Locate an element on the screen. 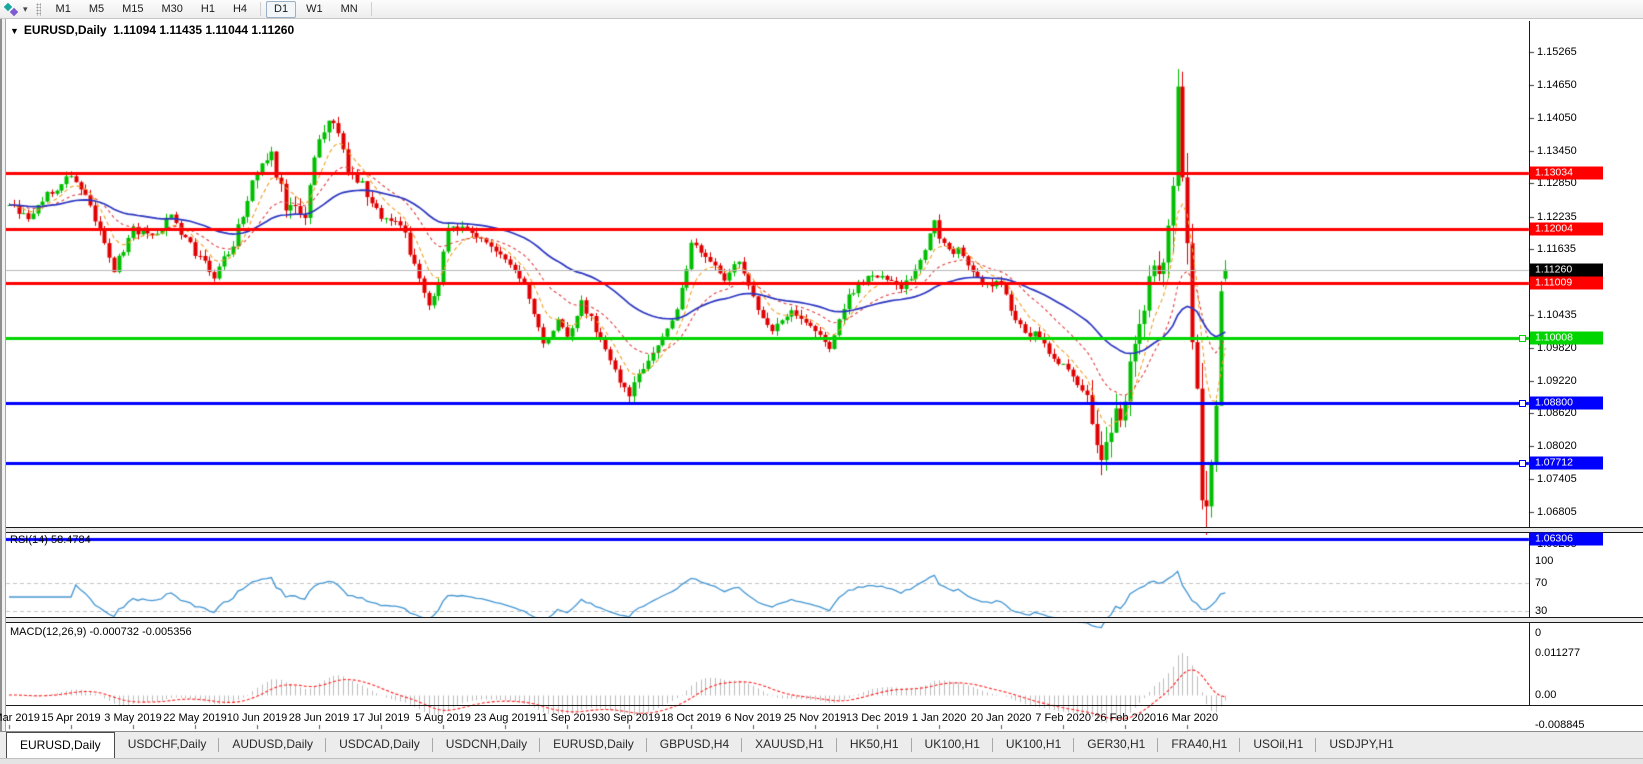 The height and width of the screenshot is (764, 1643). price-line-badge: 1.11260 is located at coordinates (1566, 270).